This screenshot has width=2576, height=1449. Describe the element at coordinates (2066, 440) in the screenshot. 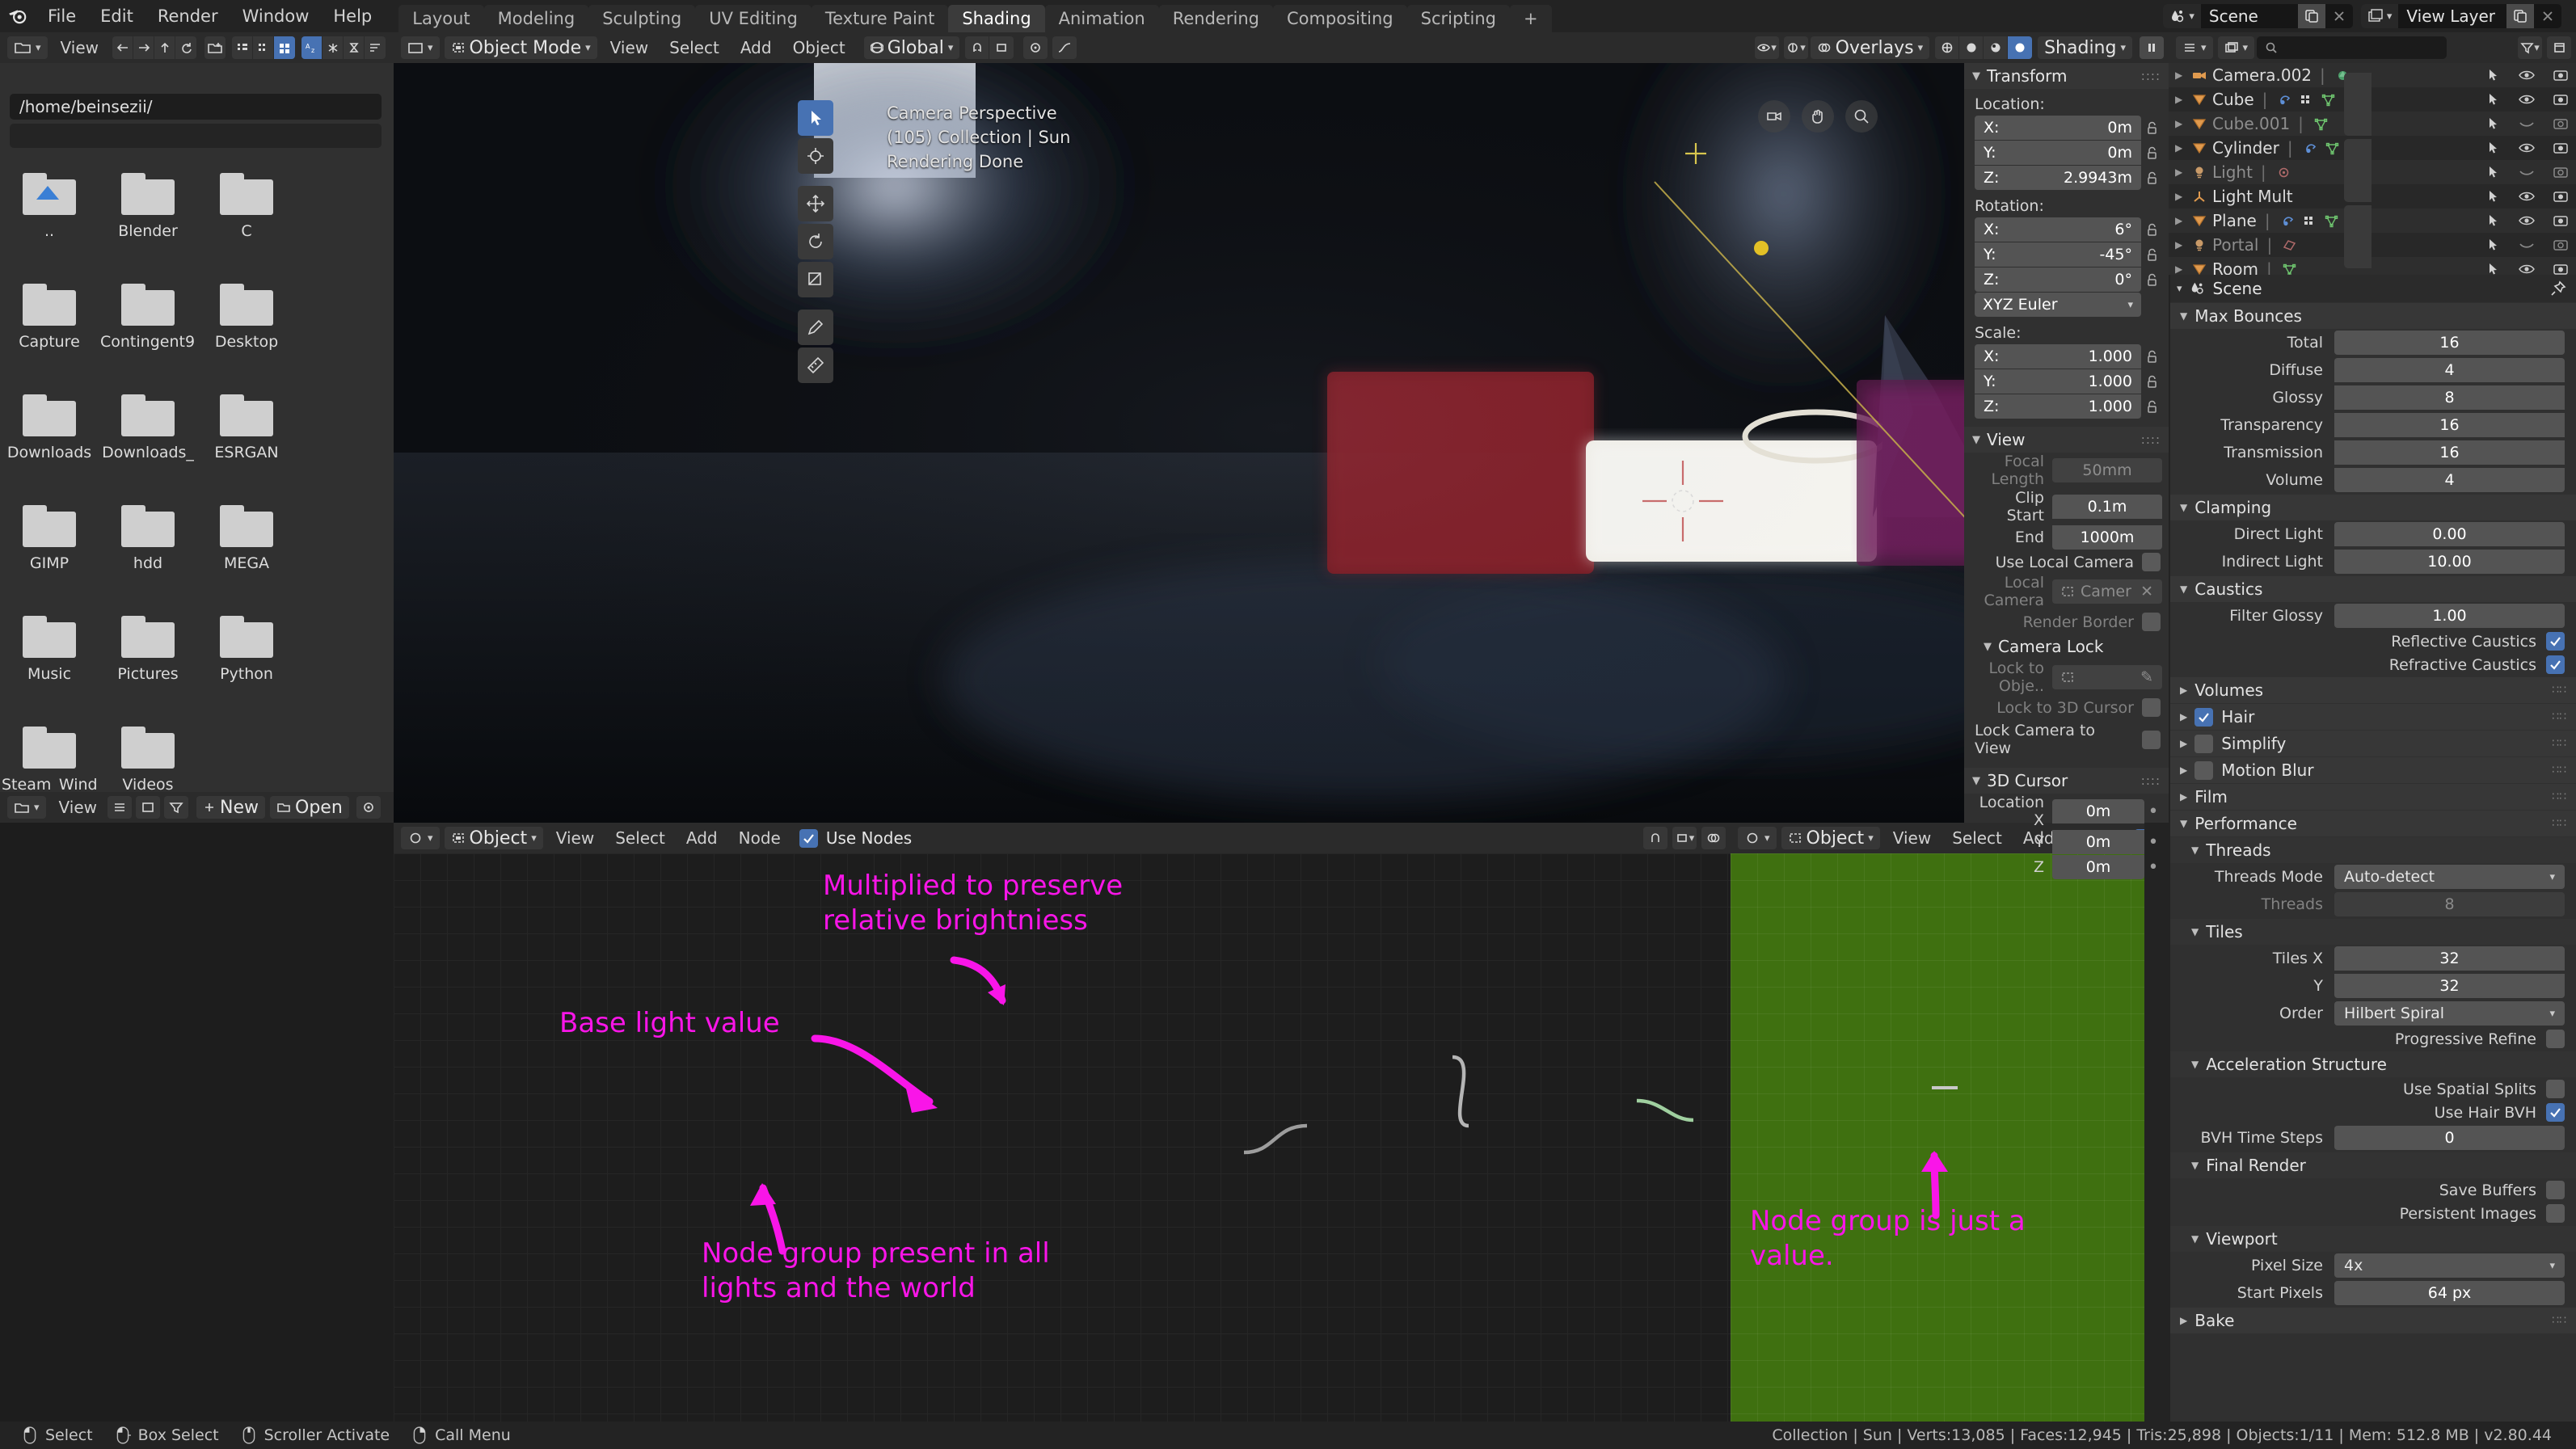

I see `view-panel-title: ▼ View::::` at that location.